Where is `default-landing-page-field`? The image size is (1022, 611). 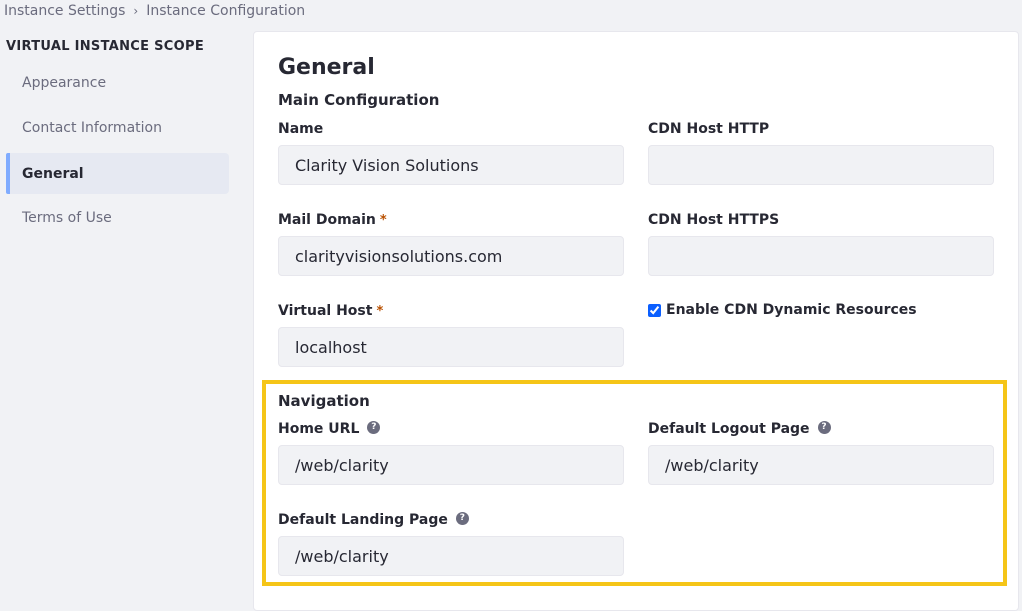 default-landing-page-field is located at coordinates (451, 556).